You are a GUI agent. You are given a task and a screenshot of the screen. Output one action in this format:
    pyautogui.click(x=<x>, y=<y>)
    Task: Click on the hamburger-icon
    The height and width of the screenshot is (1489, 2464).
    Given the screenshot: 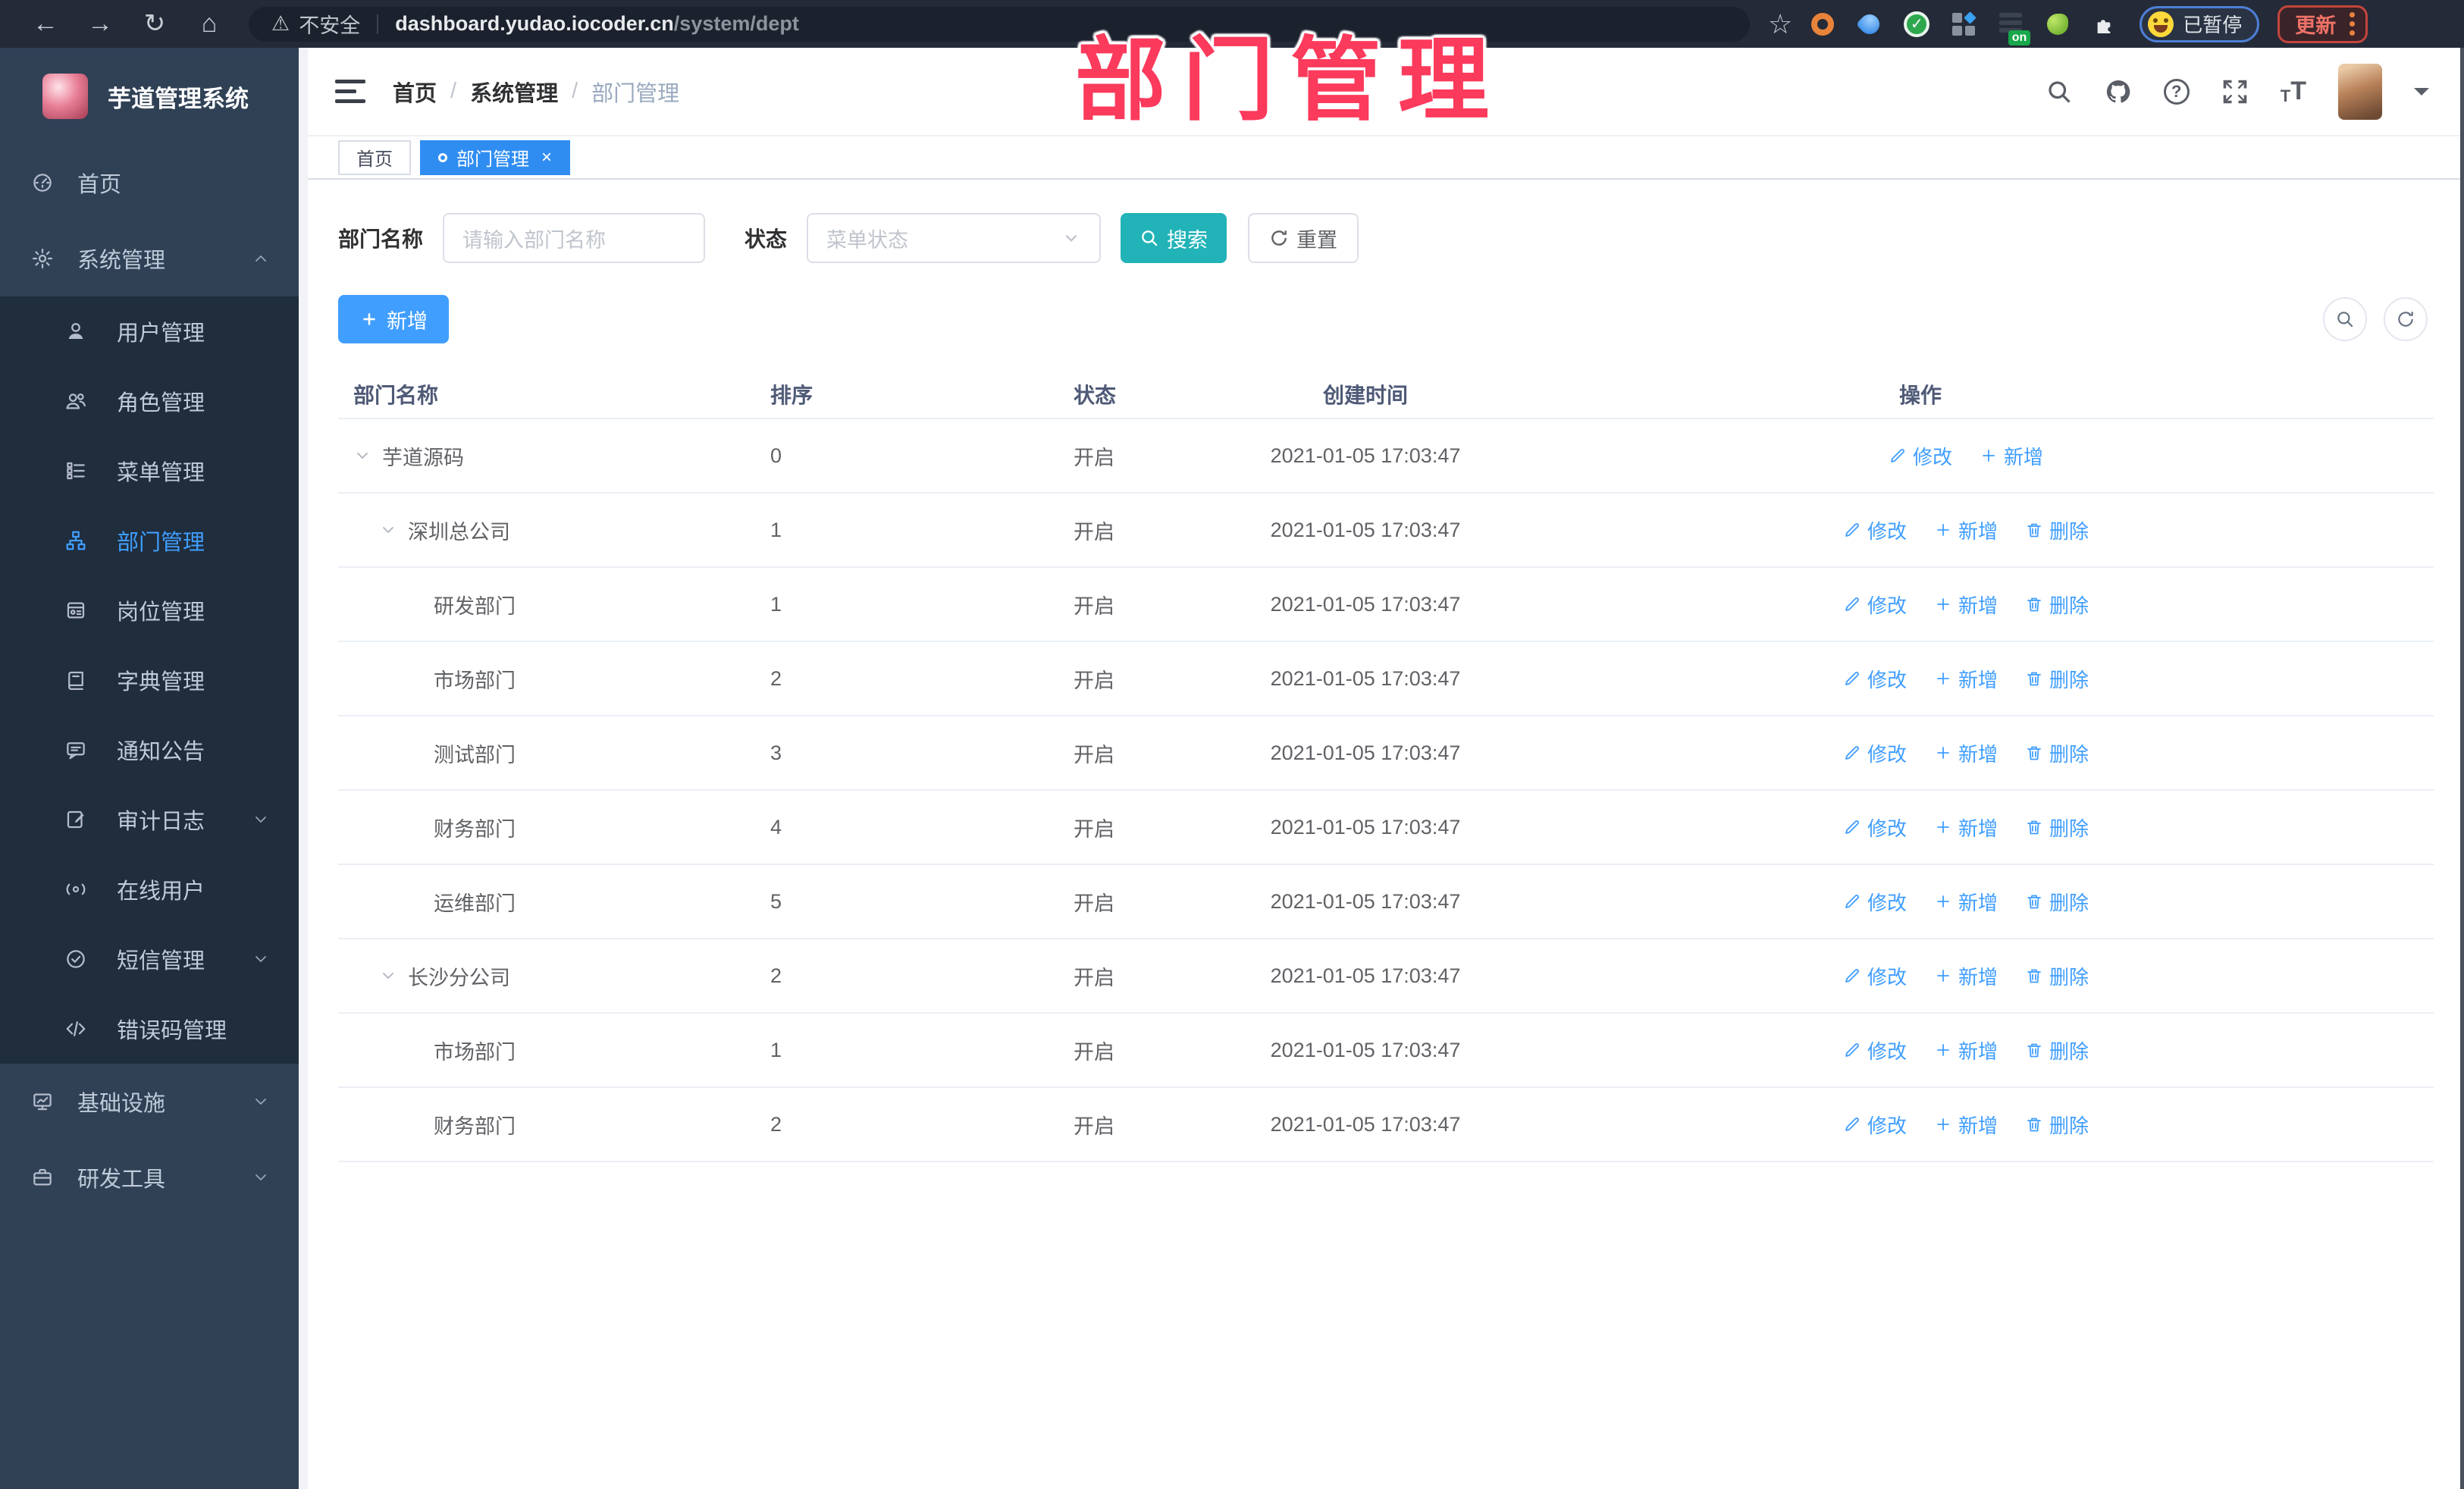 What is the action you would take?
    pyautogui.click(x=350, y=91)
    